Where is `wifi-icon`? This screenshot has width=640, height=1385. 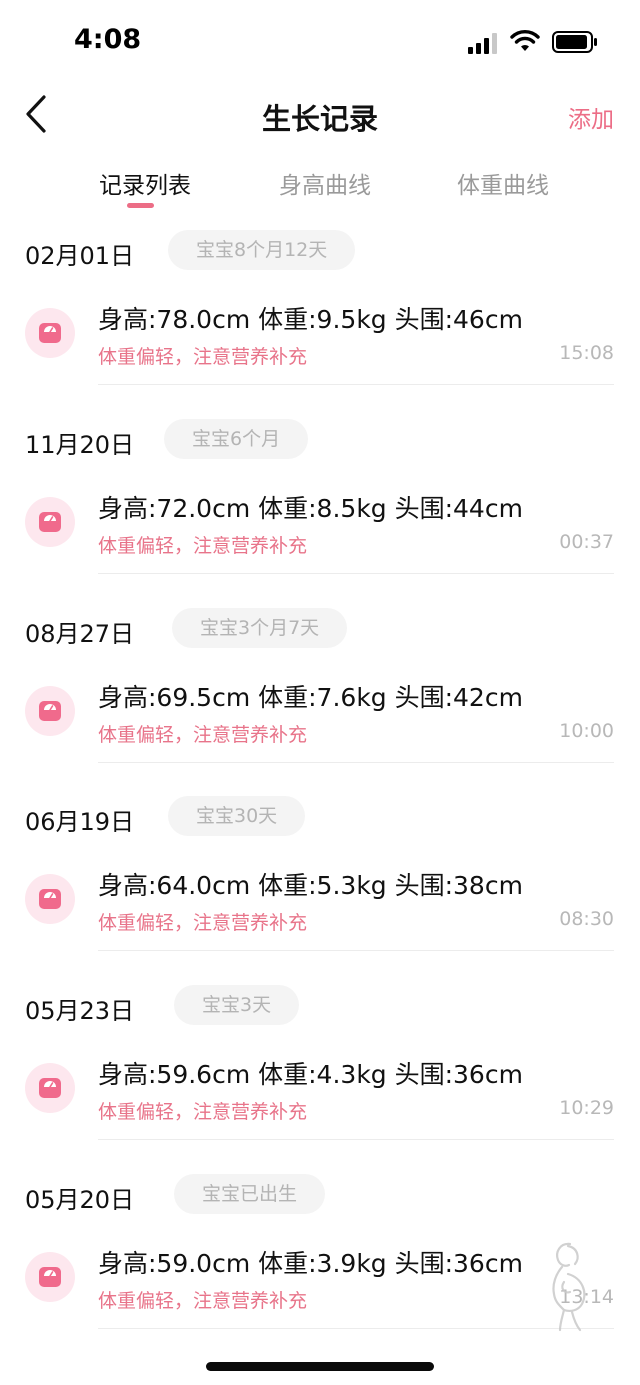 wifi-icon is located at coordinates (525, 40).